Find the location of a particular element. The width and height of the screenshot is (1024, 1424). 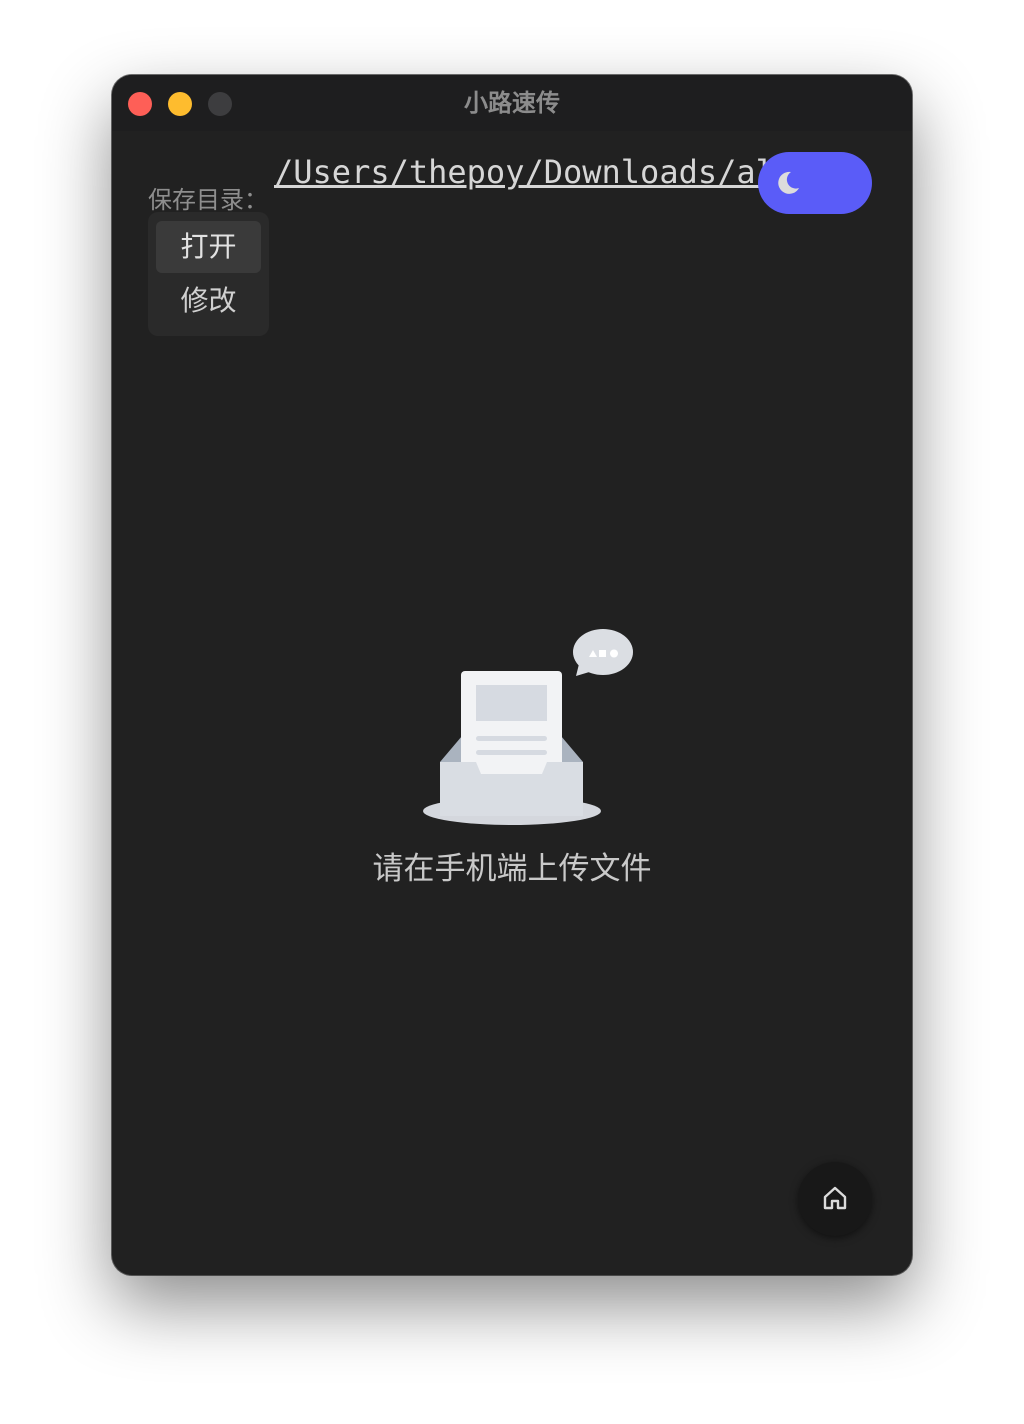

window-title: 小路速传 is located at coordinates (512, 103).